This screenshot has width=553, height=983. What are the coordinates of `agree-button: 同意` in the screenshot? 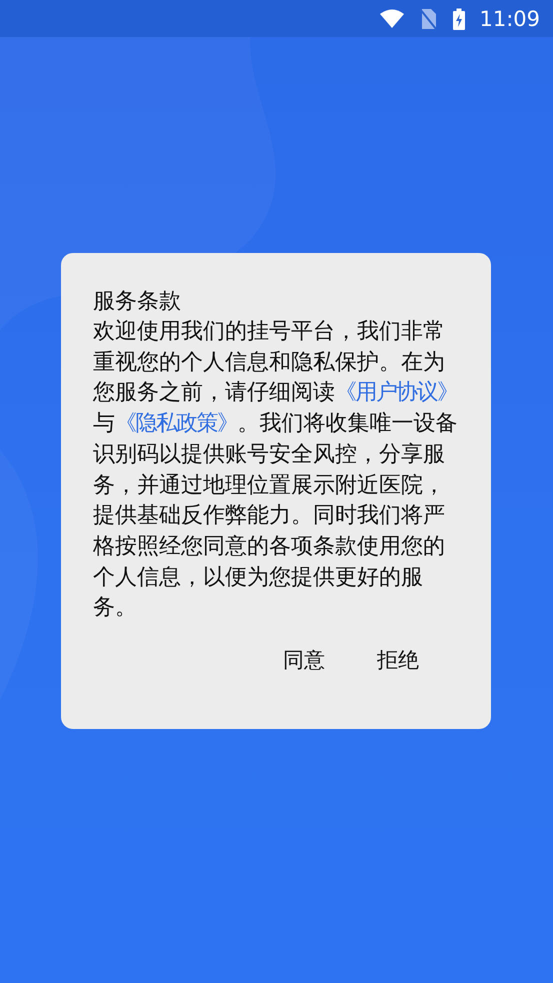 It's located at (304, 660).